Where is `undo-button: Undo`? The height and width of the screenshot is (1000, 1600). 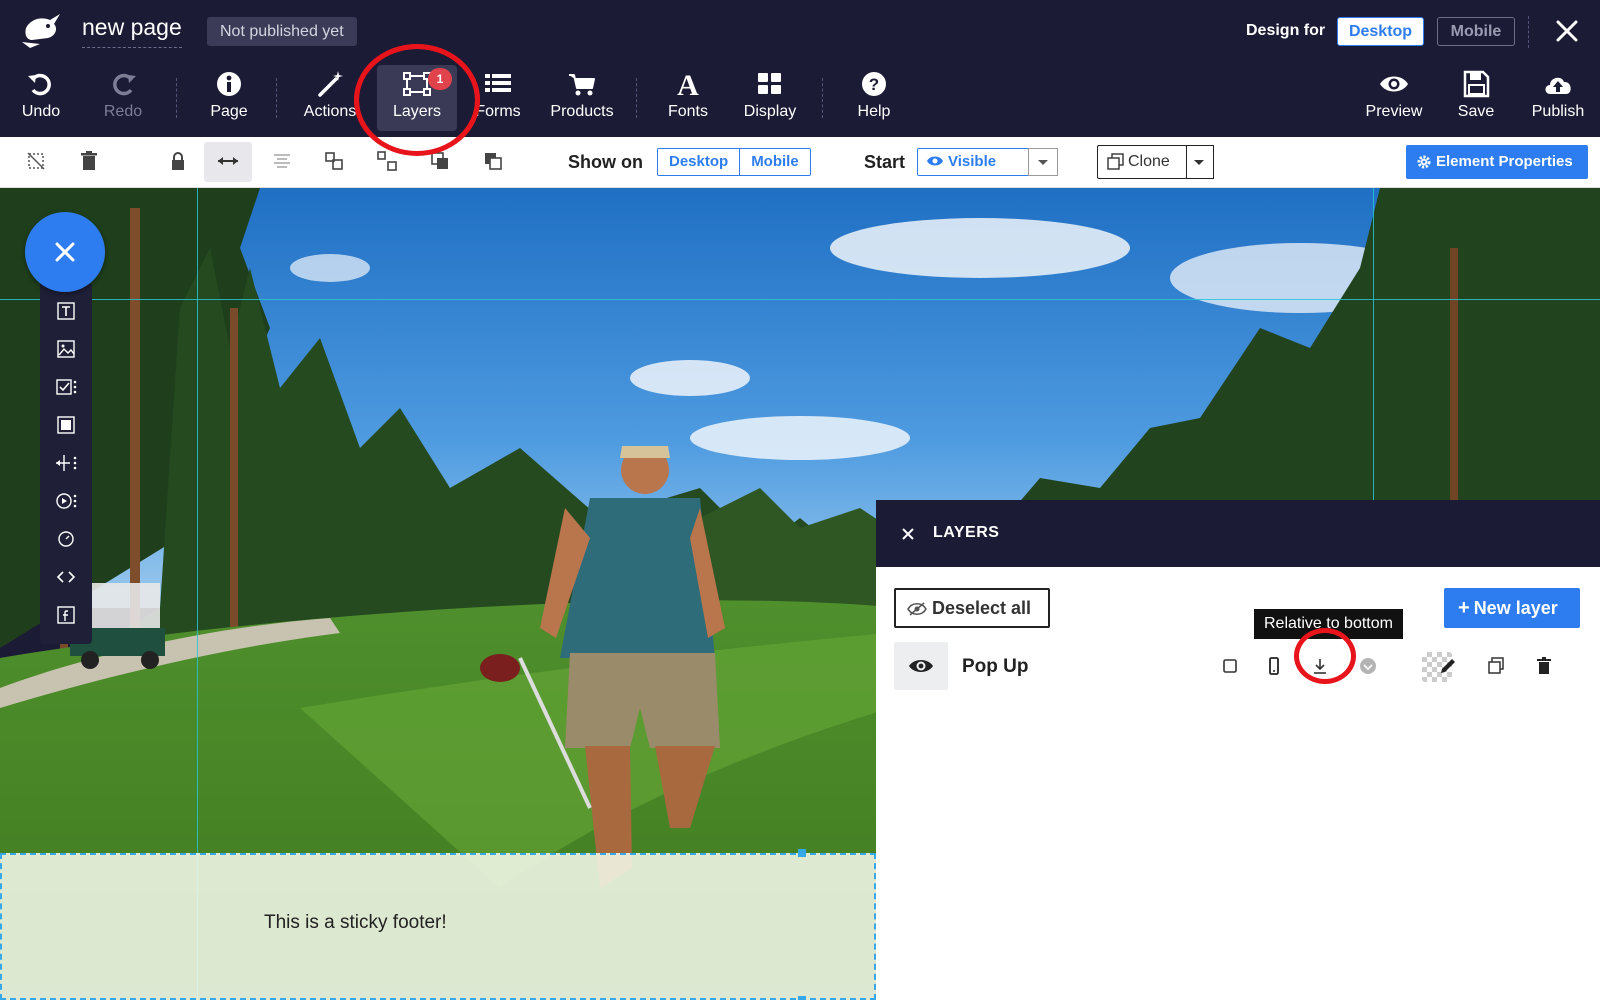 undo-button: Undo is located at coordinates (41, 95).